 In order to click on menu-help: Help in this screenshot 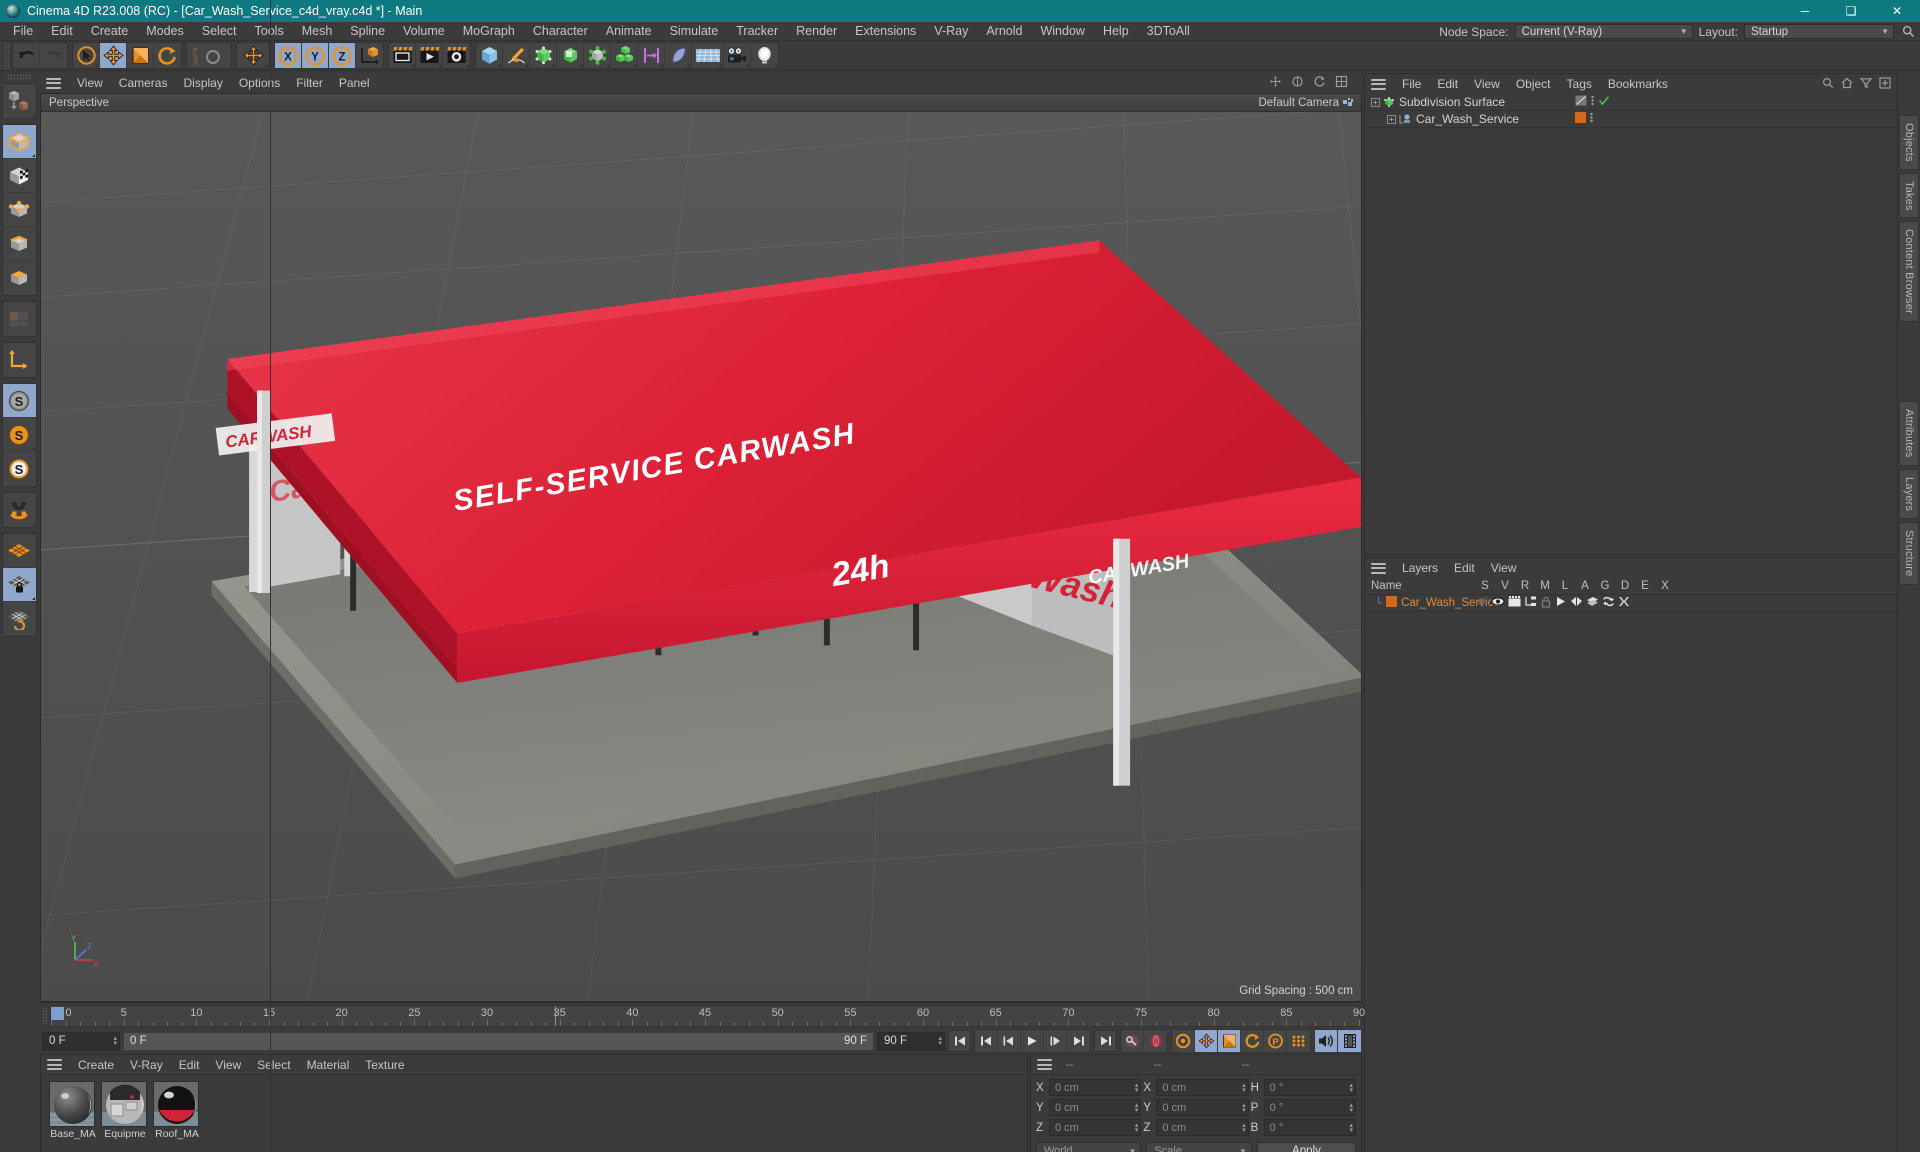, I will do `click(1116, 31)`.